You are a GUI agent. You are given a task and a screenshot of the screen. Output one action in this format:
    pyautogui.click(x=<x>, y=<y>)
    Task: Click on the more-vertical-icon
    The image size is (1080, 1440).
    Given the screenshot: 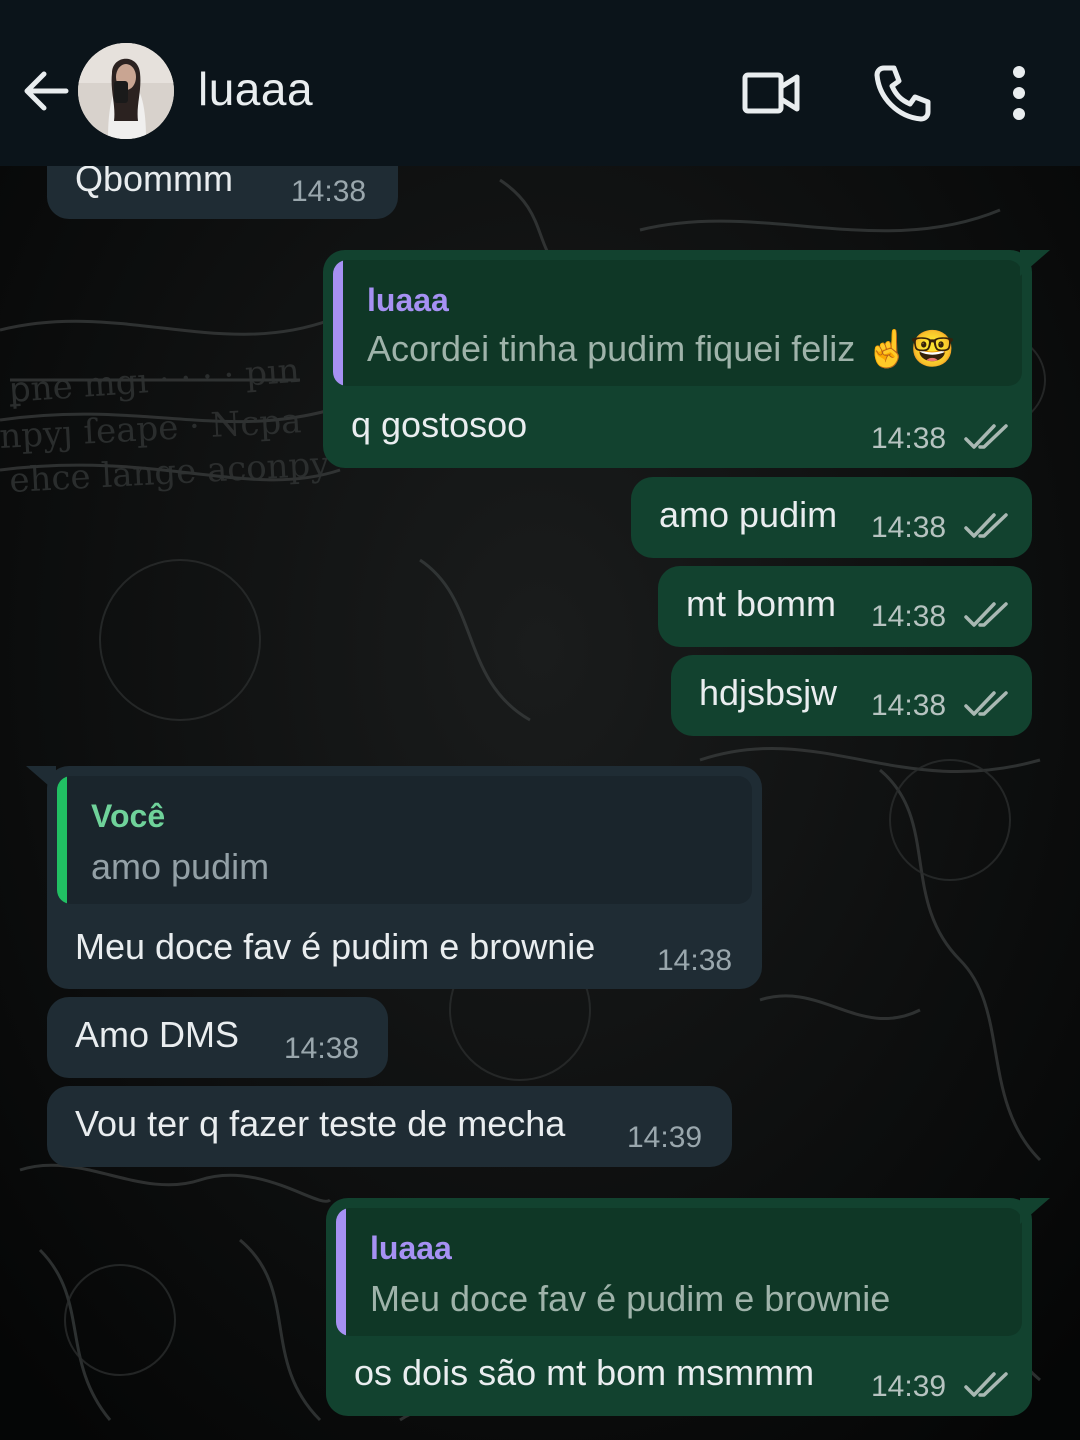 What is the action you would take?
    pyautogui.click(x=1019, y=93)
    